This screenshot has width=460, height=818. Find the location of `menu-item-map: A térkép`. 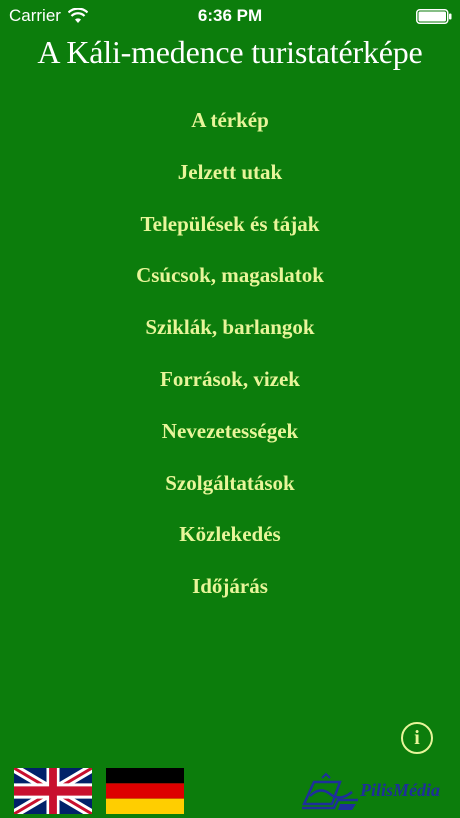

menu-item-map: A térkép is located at coordinates (230, 126).